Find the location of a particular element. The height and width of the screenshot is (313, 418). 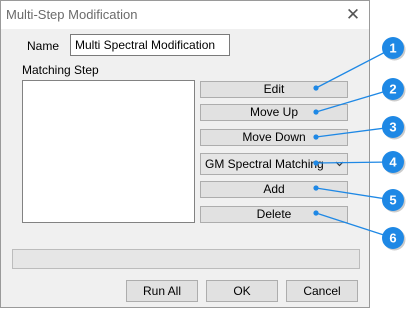

callout-badge-number: 4 is located at coordinates (393, 162).